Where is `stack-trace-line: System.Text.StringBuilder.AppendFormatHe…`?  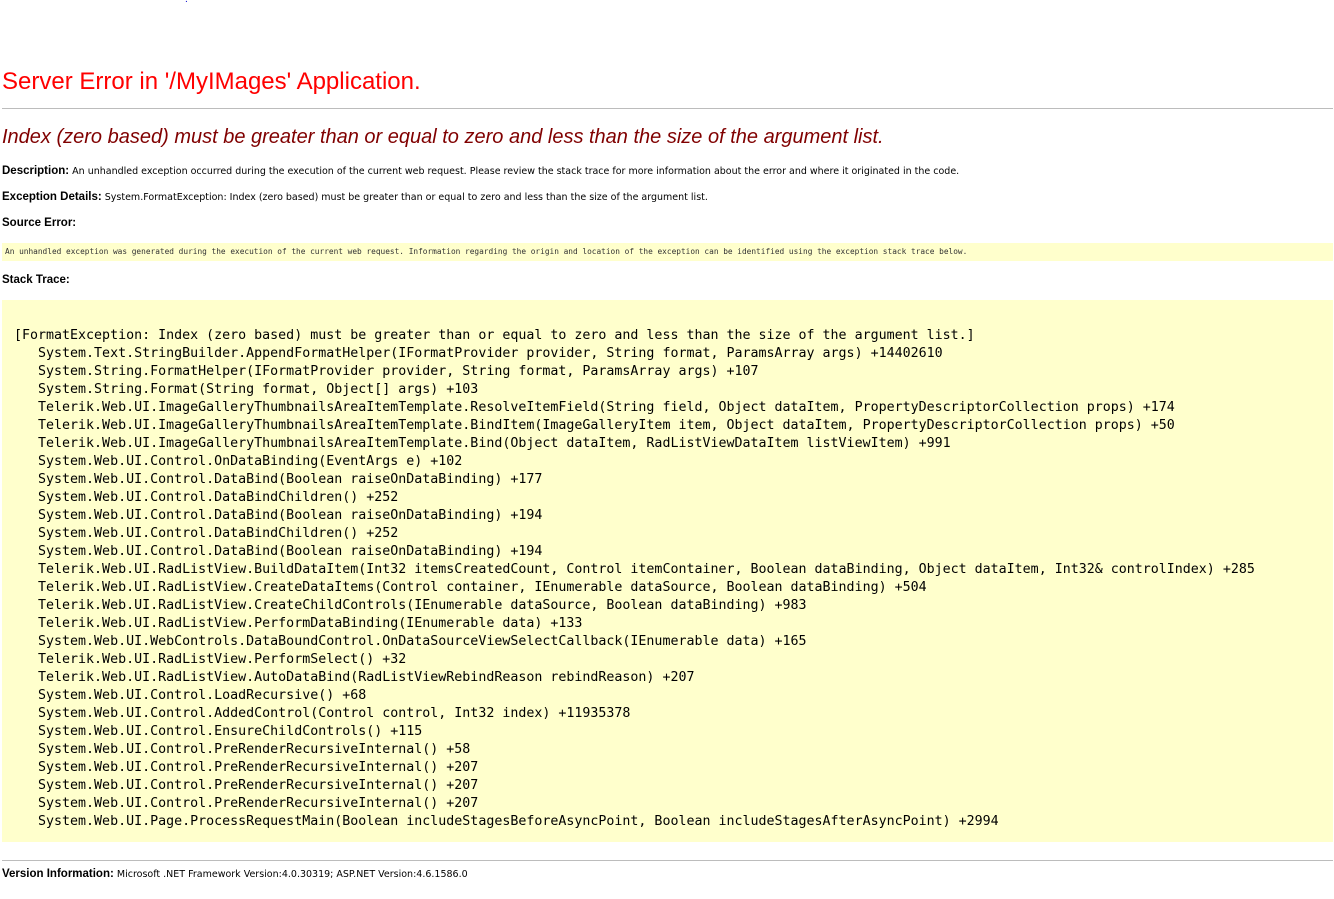
stack-trace-line: System.Text.StringBuilder.AppendFormatHe… is located at coordinates (478, 353).